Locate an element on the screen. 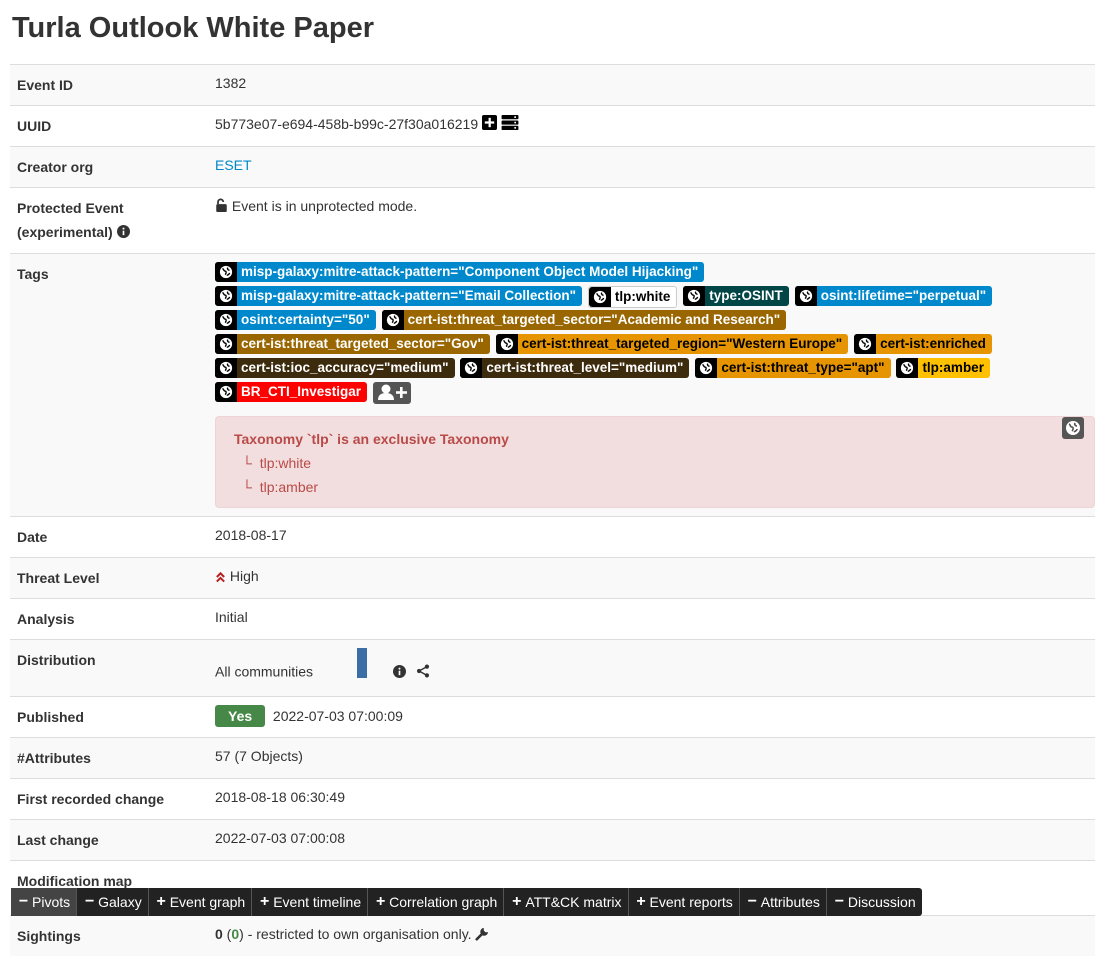 This screenshot has height=956, width=1095. row-attributes: #Attributes 57 (7 Objects) is located at coordinates (552, 758).